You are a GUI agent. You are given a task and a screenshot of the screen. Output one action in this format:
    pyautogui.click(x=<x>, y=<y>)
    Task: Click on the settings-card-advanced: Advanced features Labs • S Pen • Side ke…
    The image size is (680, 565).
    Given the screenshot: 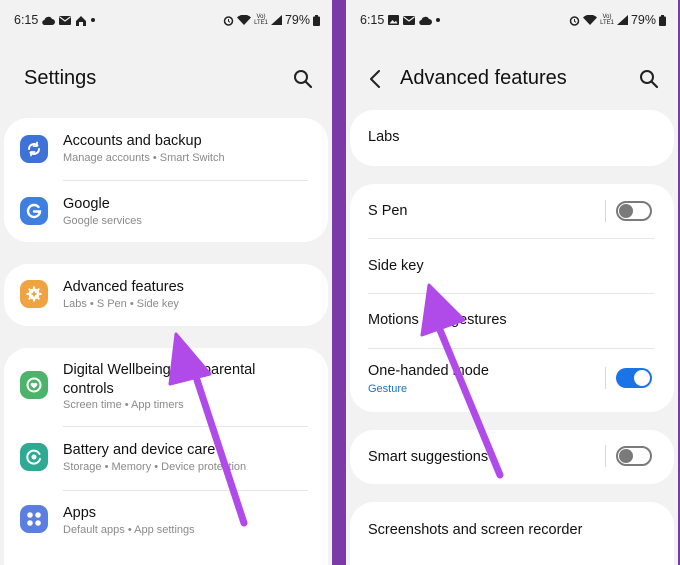 What is the action you would take?
    pyautogui.click(x=166, y=295)
    